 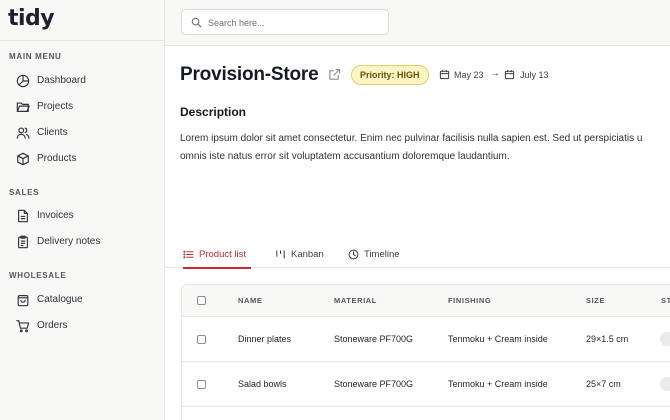 I want to click on search-box, so click(x=285, y=22).